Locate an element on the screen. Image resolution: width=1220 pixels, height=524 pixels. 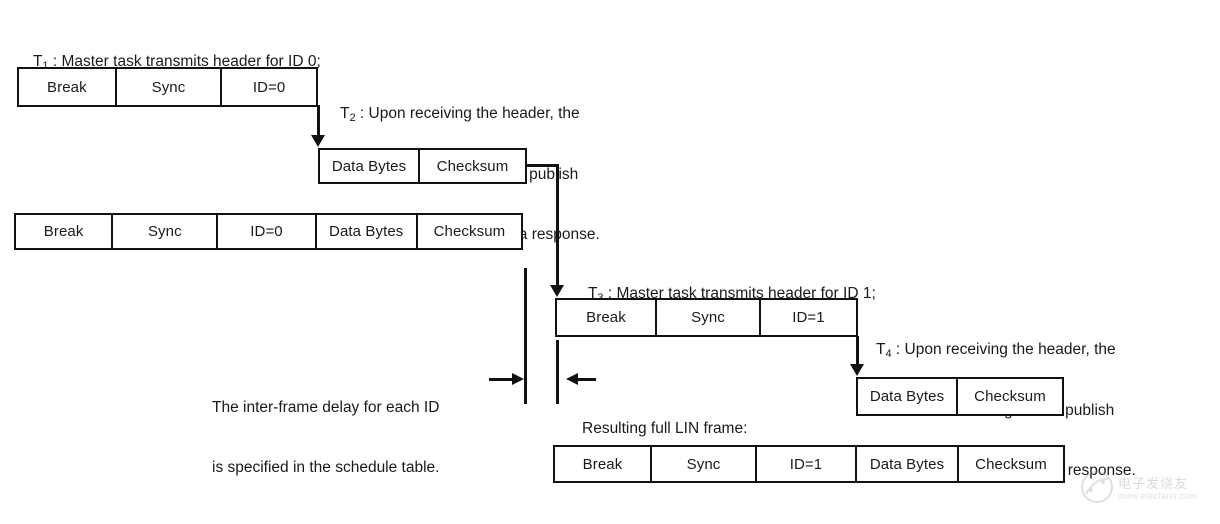
arrowhead-t1-to-t2 is located at coordinates (318, 141).